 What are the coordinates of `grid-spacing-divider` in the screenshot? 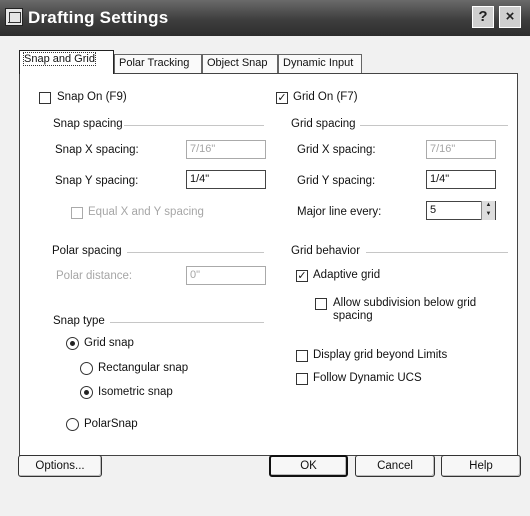 It's located at (434, 125).